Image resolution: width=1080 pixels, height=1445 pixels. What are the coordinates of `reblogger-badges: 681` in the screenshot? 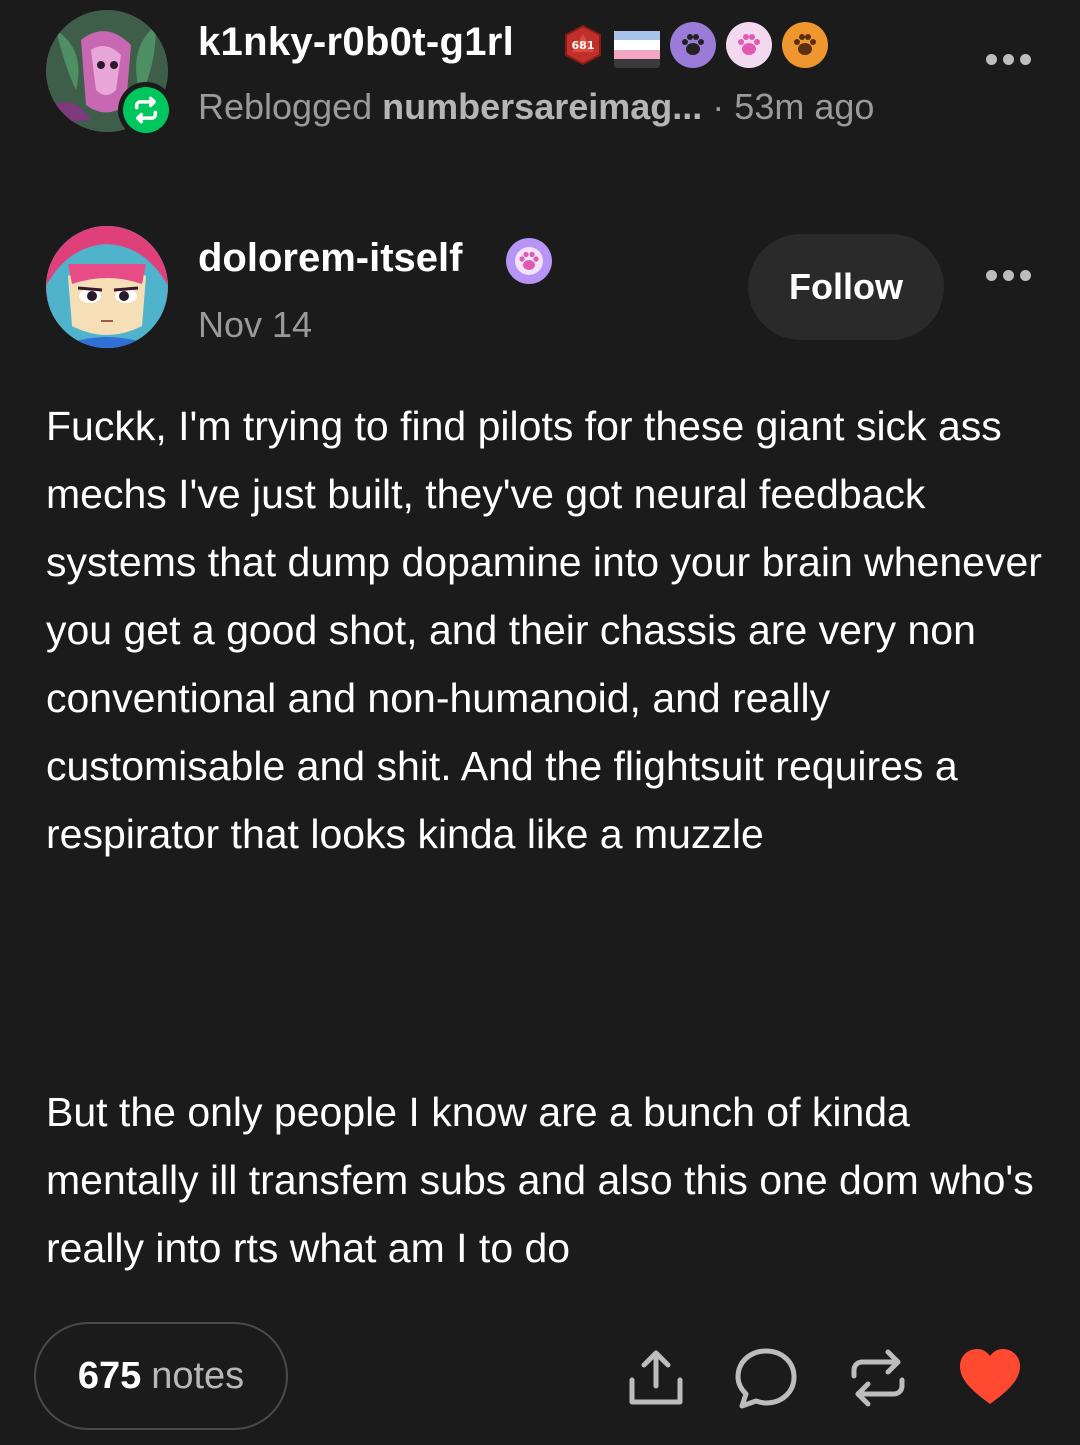 It's located at (695, 45).